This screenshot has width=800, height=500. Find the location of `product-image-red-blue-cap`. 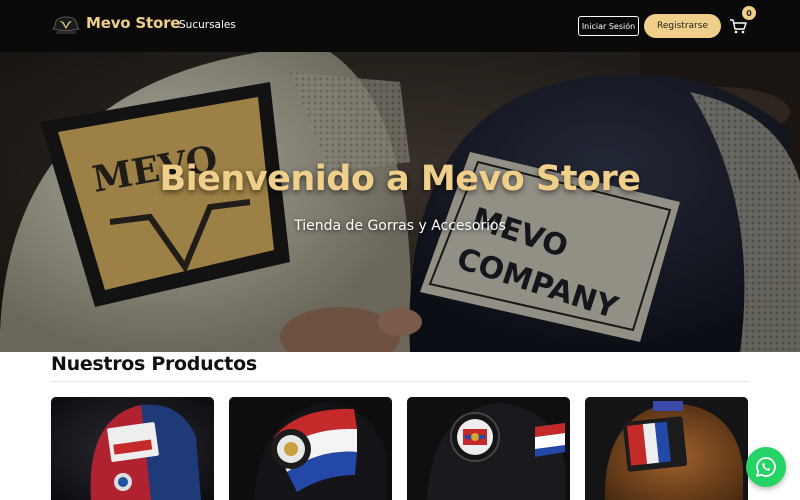

product-image-red-blue-cap is located at coordinates (132, 448).